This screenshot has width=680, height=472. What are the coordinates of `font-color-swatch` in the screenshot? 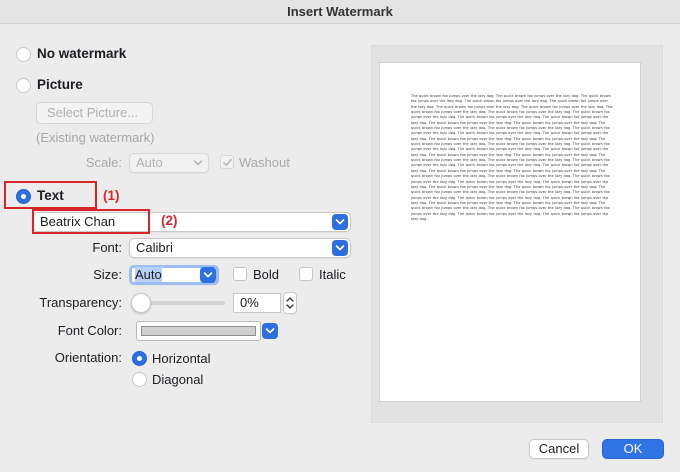 It's located at (198, 331).